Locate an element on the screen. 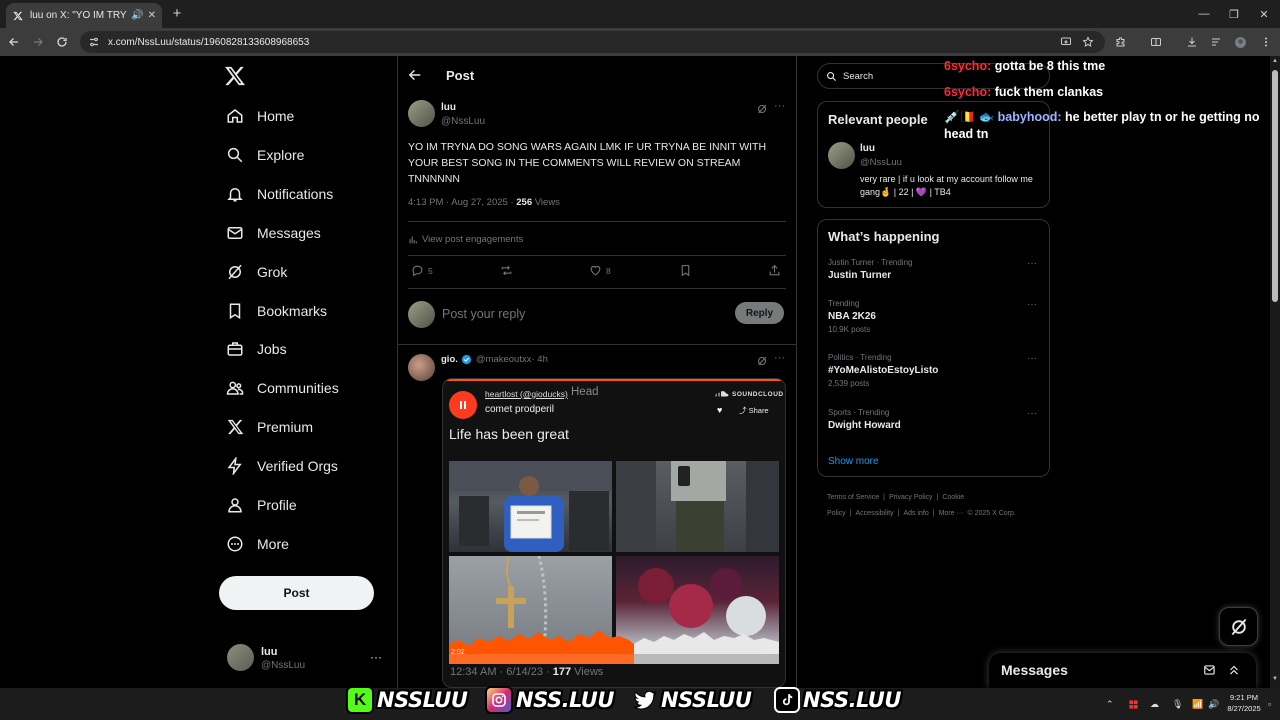 The width and height of the screenshot is (1280, 720). post-author-handle: @NssLuu is located at coordinates (463, 121).